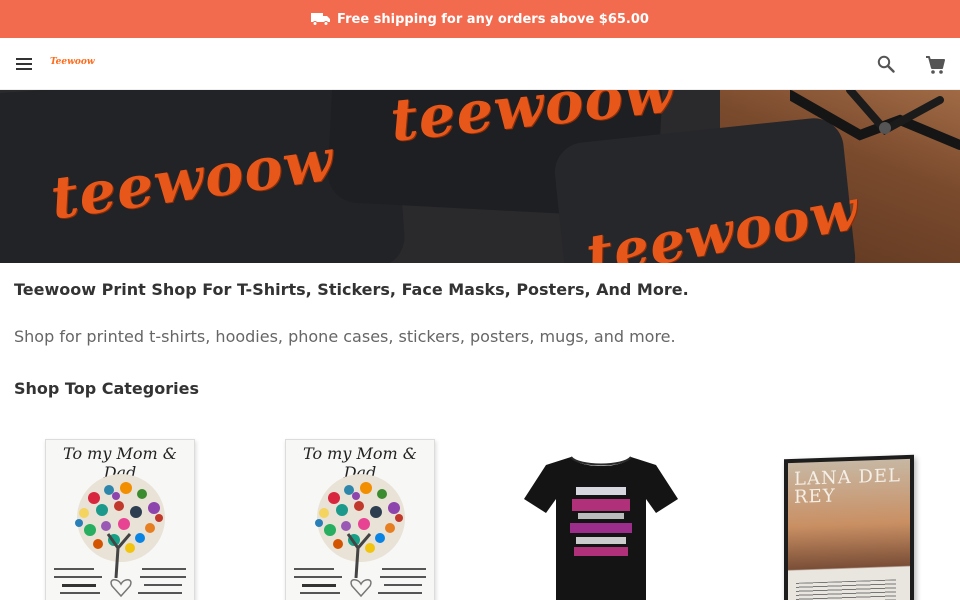 This screenshot has width=960, height=600. I want to click on category-card, so click(599, 512).